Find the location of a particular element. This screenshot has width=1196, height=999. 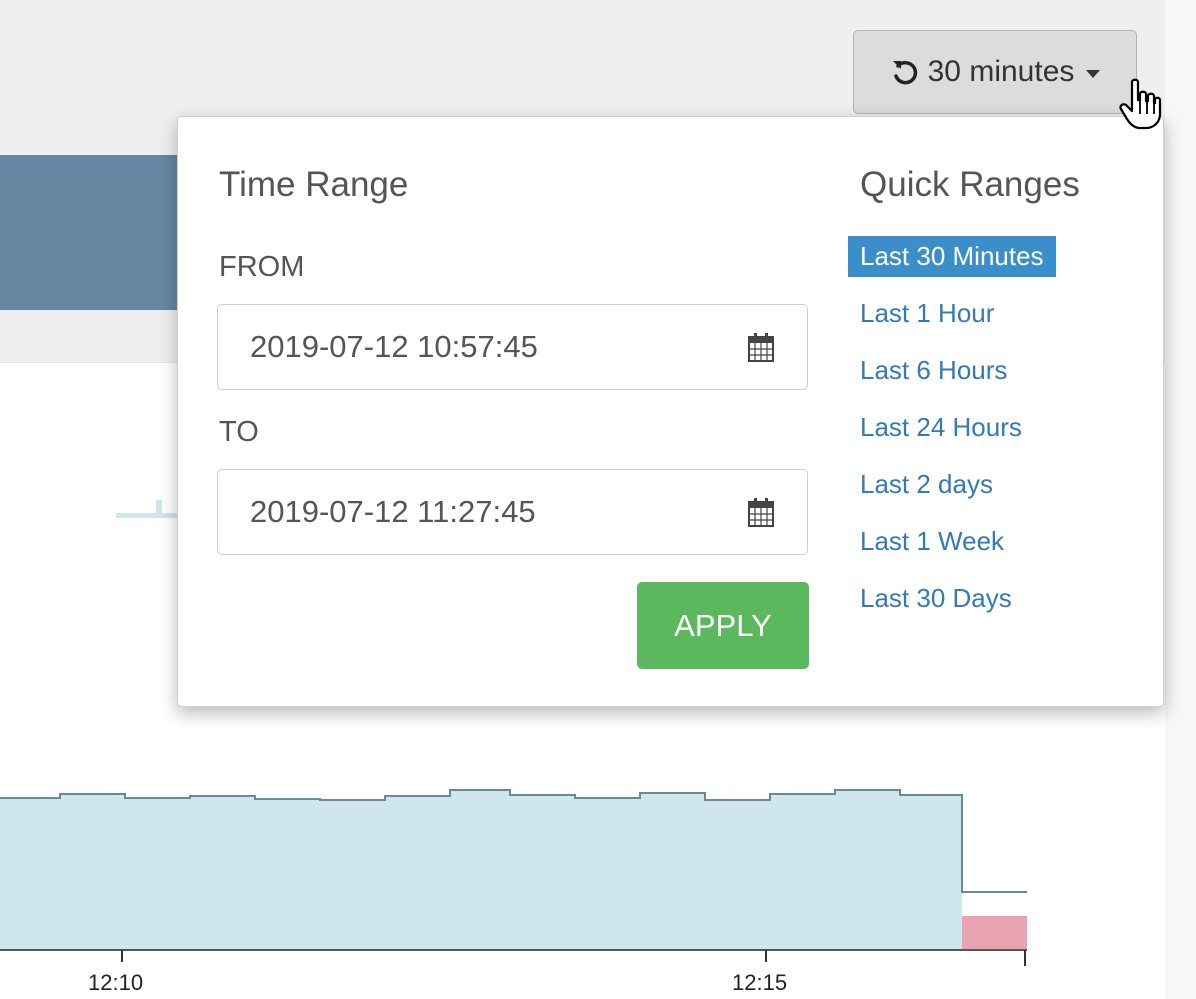

time-range-title: Time Range is located at coordinates (314, 184).